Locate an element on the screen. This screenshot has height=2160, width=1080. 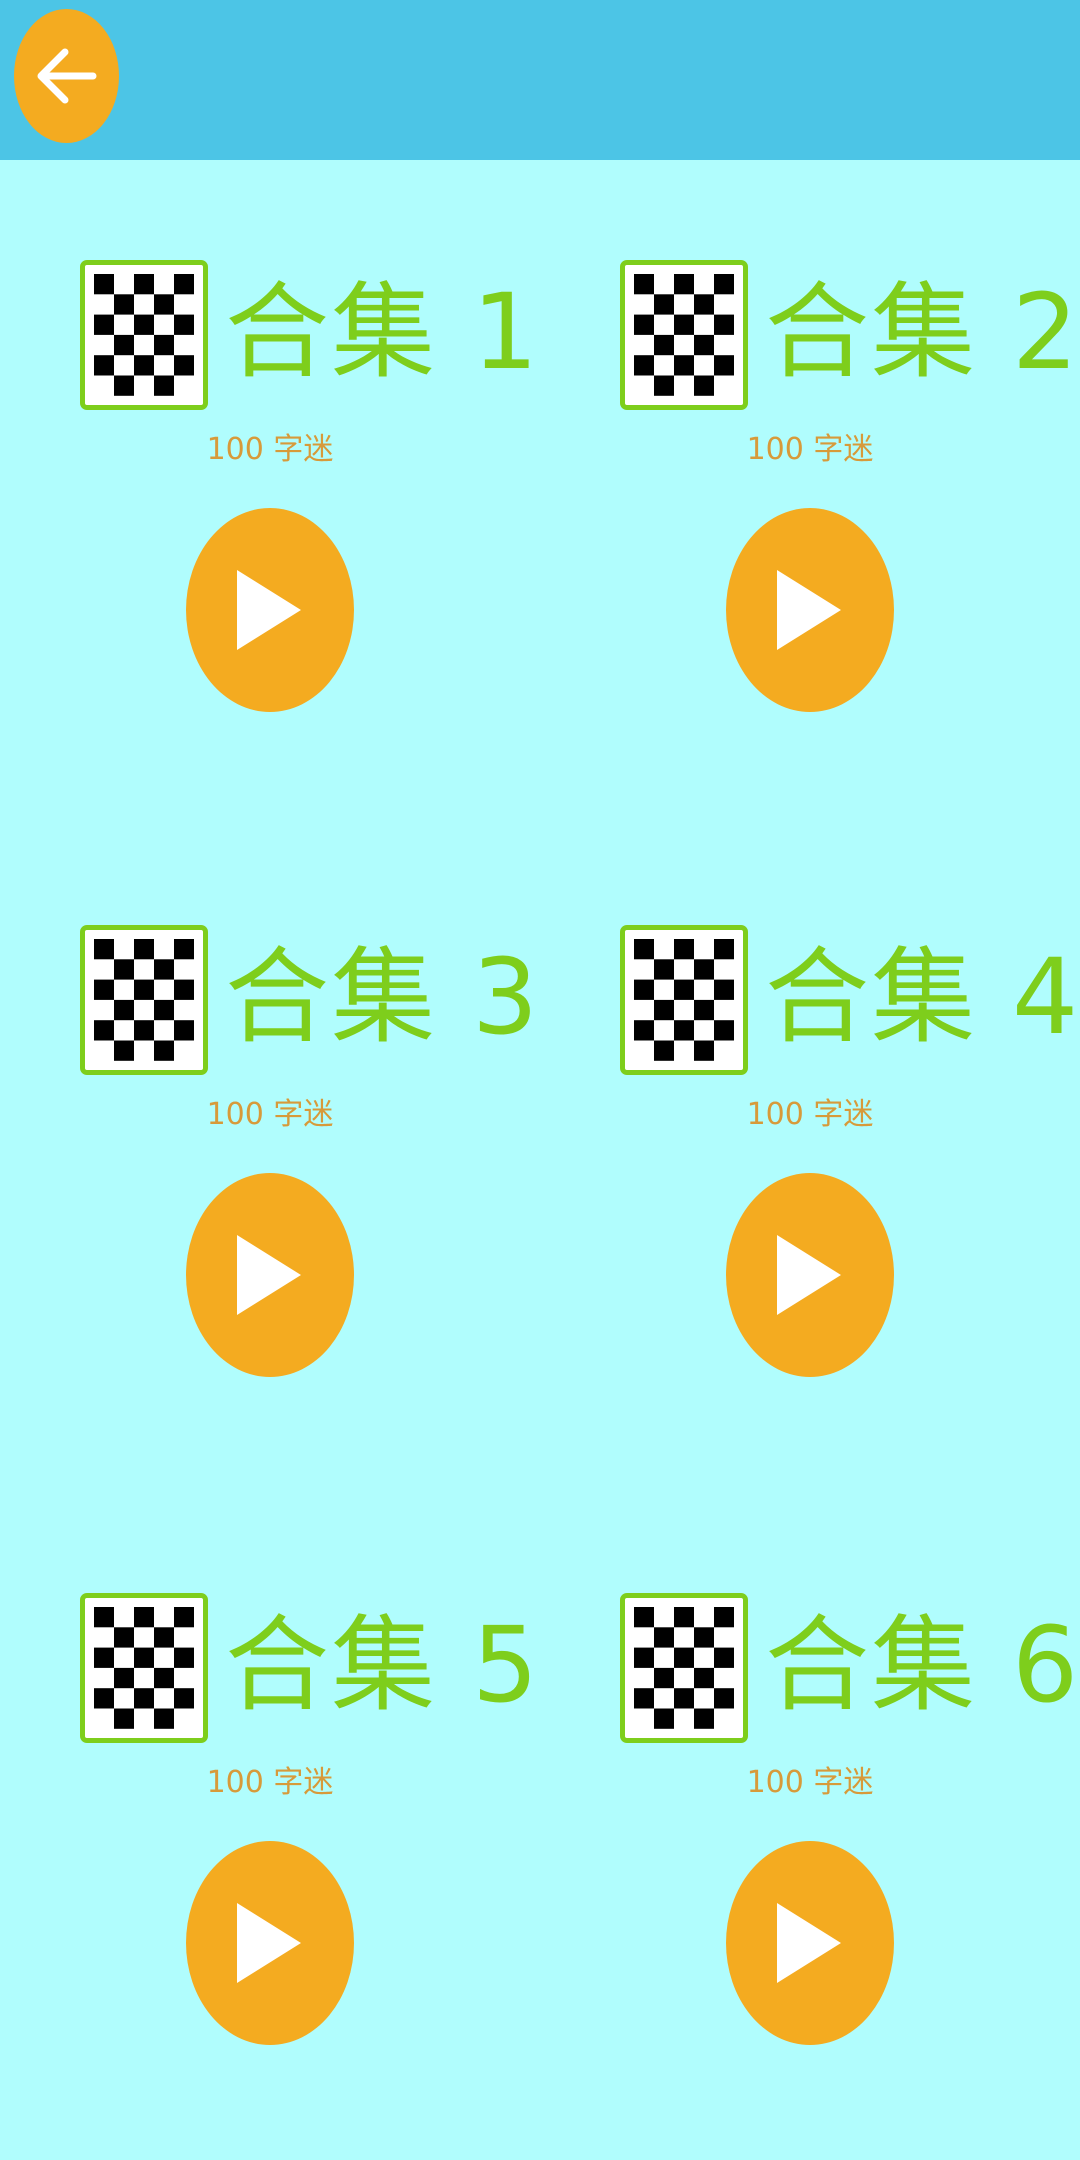
collection-card: 合集 4 100 字迷 is located at coordinates (810, 1165).